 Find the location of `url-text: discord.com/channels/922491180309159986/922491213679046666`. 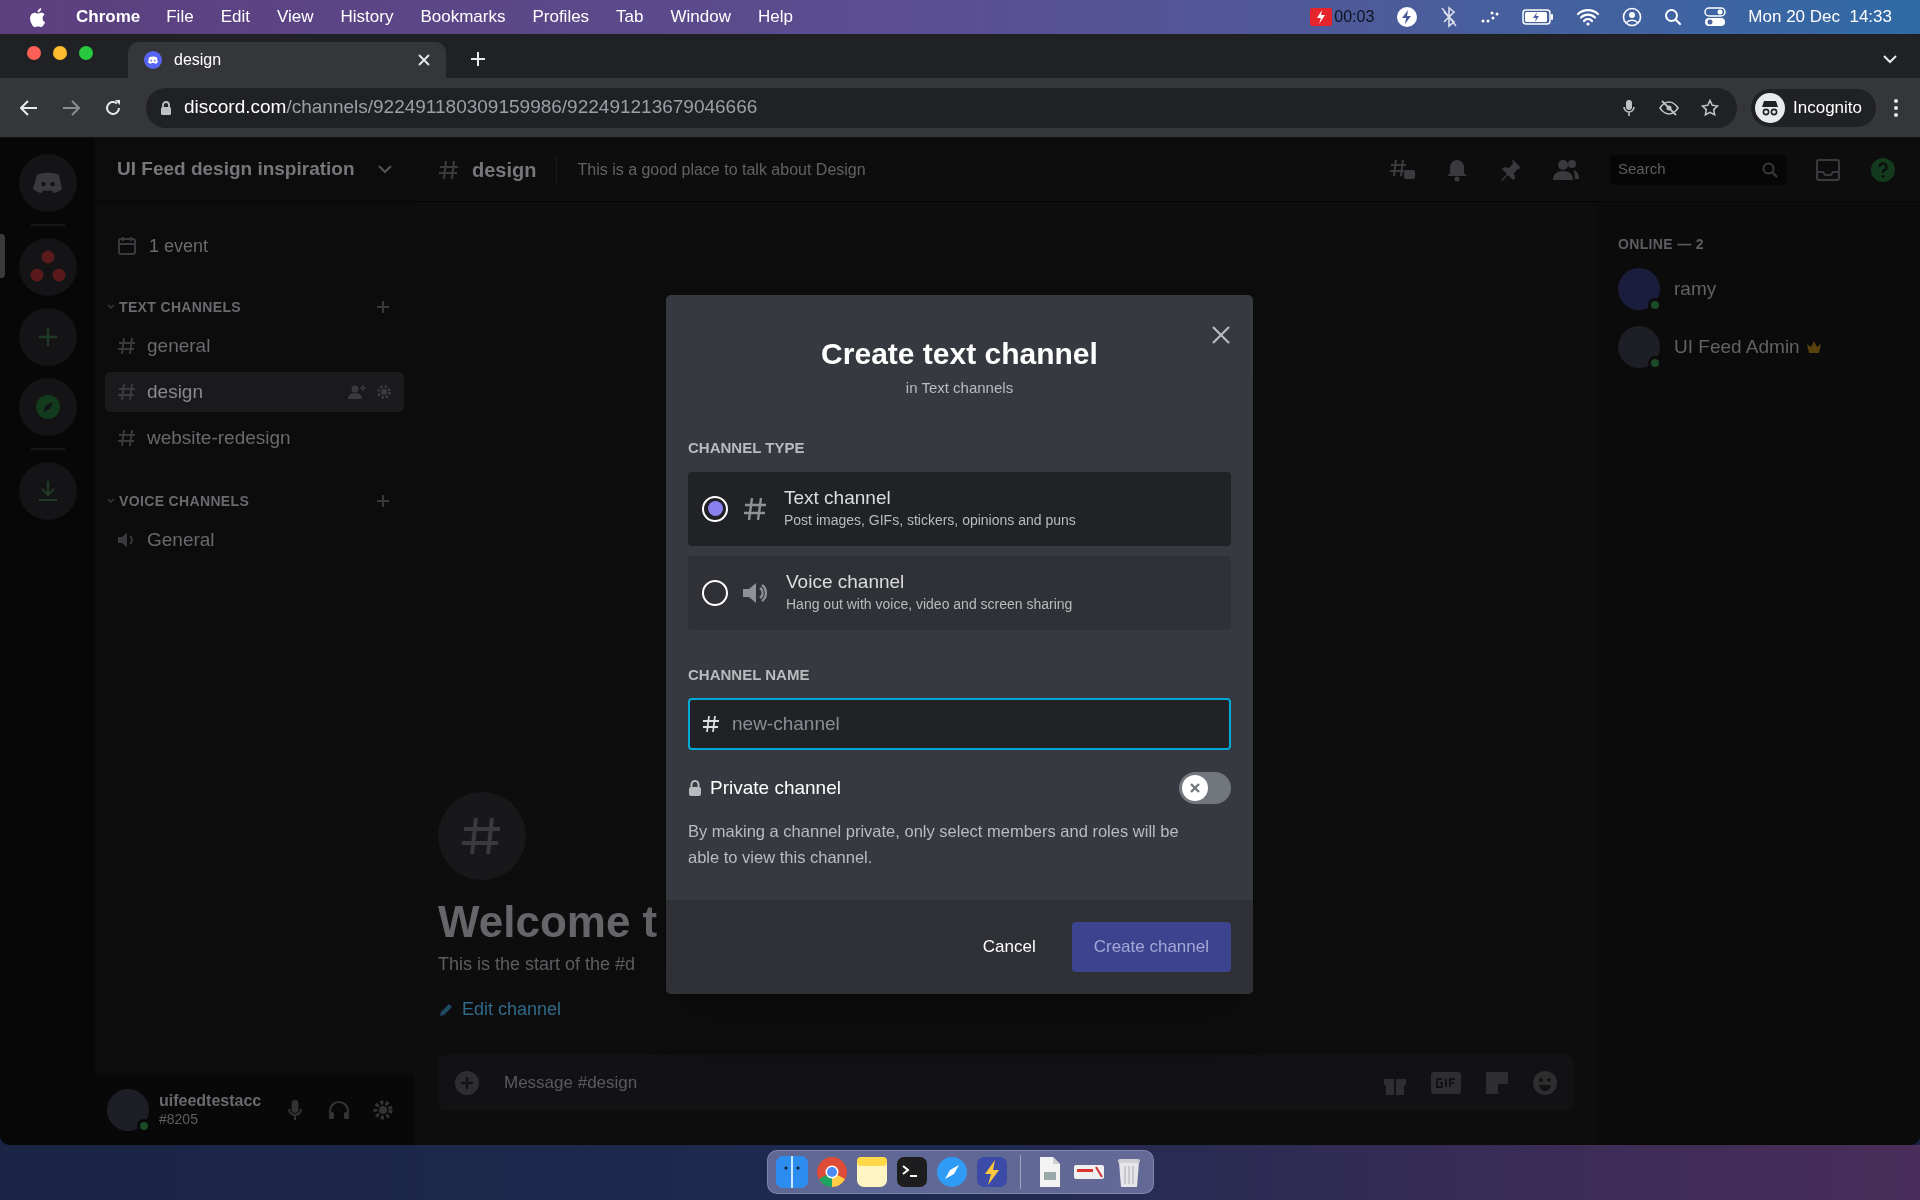

url-text: discord.com/channels/922491180309159986/922491213679046666 is located at coordinates (471, 107).